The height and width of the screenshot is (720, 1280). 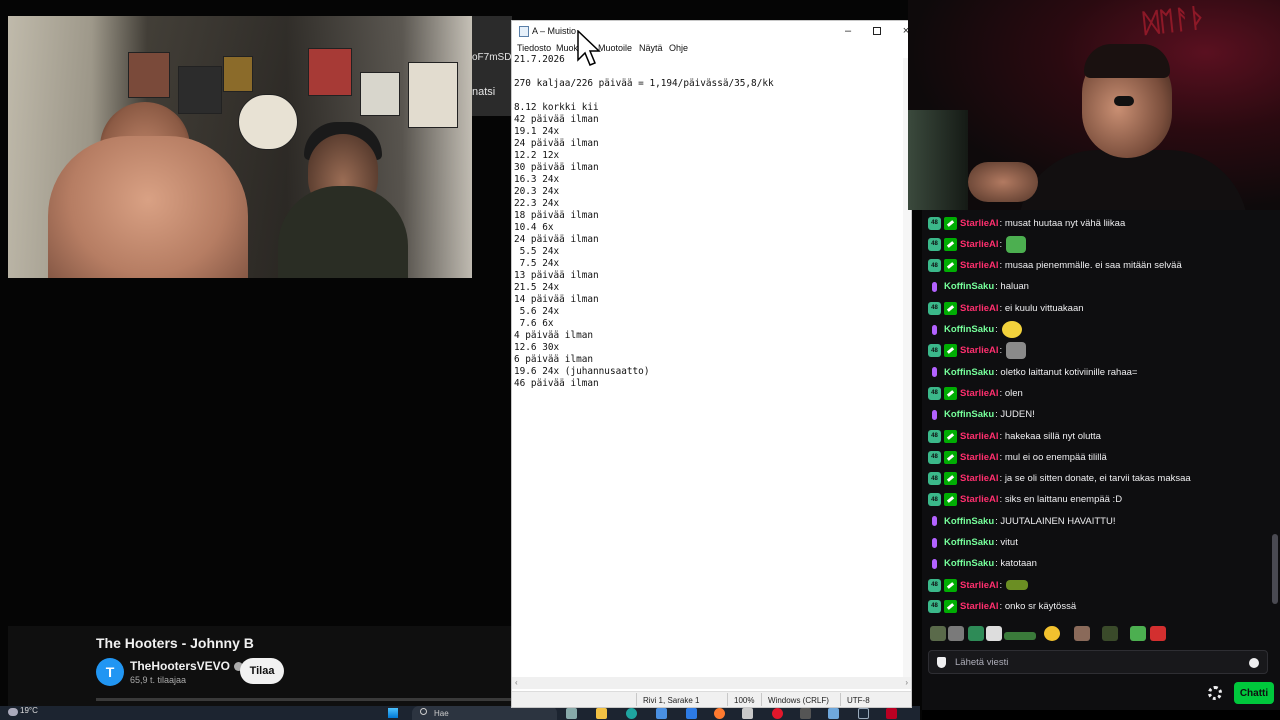 What do you see at coordinates (1254, 693) in the screenshot?
I see `chat-send-button: Chatti` at bounding box center [1254, 693].